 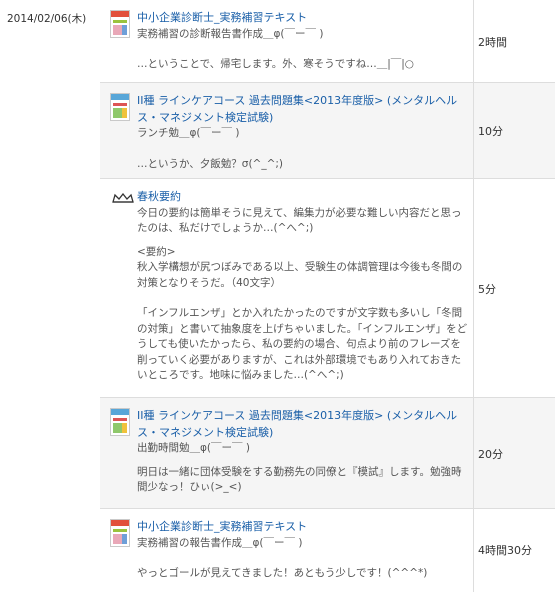 What do you see at coordinates (123, 198) in the screenshot?
I see `crown-icon` at bounding box center [123, 198].